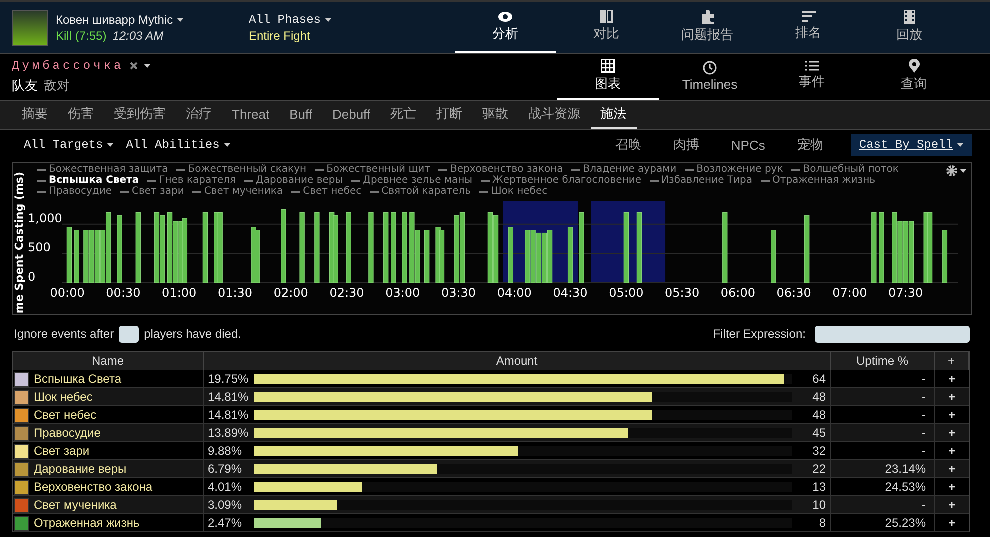 This screenshot has width=990, height=537. Describe the element at coordinates (238, 191) in the screenshot. I see `legend-item: Свет мученика` at that location.